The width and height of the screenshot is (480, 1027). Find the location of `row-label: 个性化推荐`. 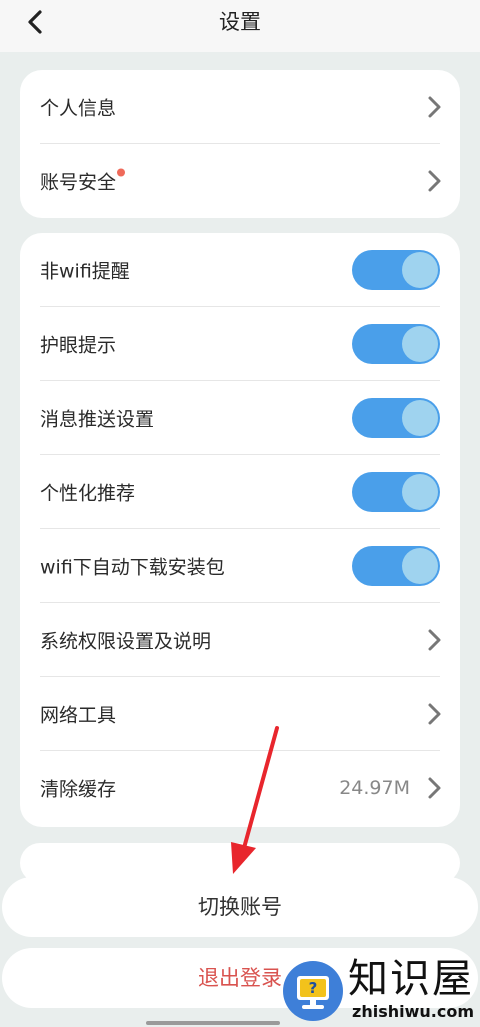

row-label: 个性化推荐 is located at coordinates (88, 493).